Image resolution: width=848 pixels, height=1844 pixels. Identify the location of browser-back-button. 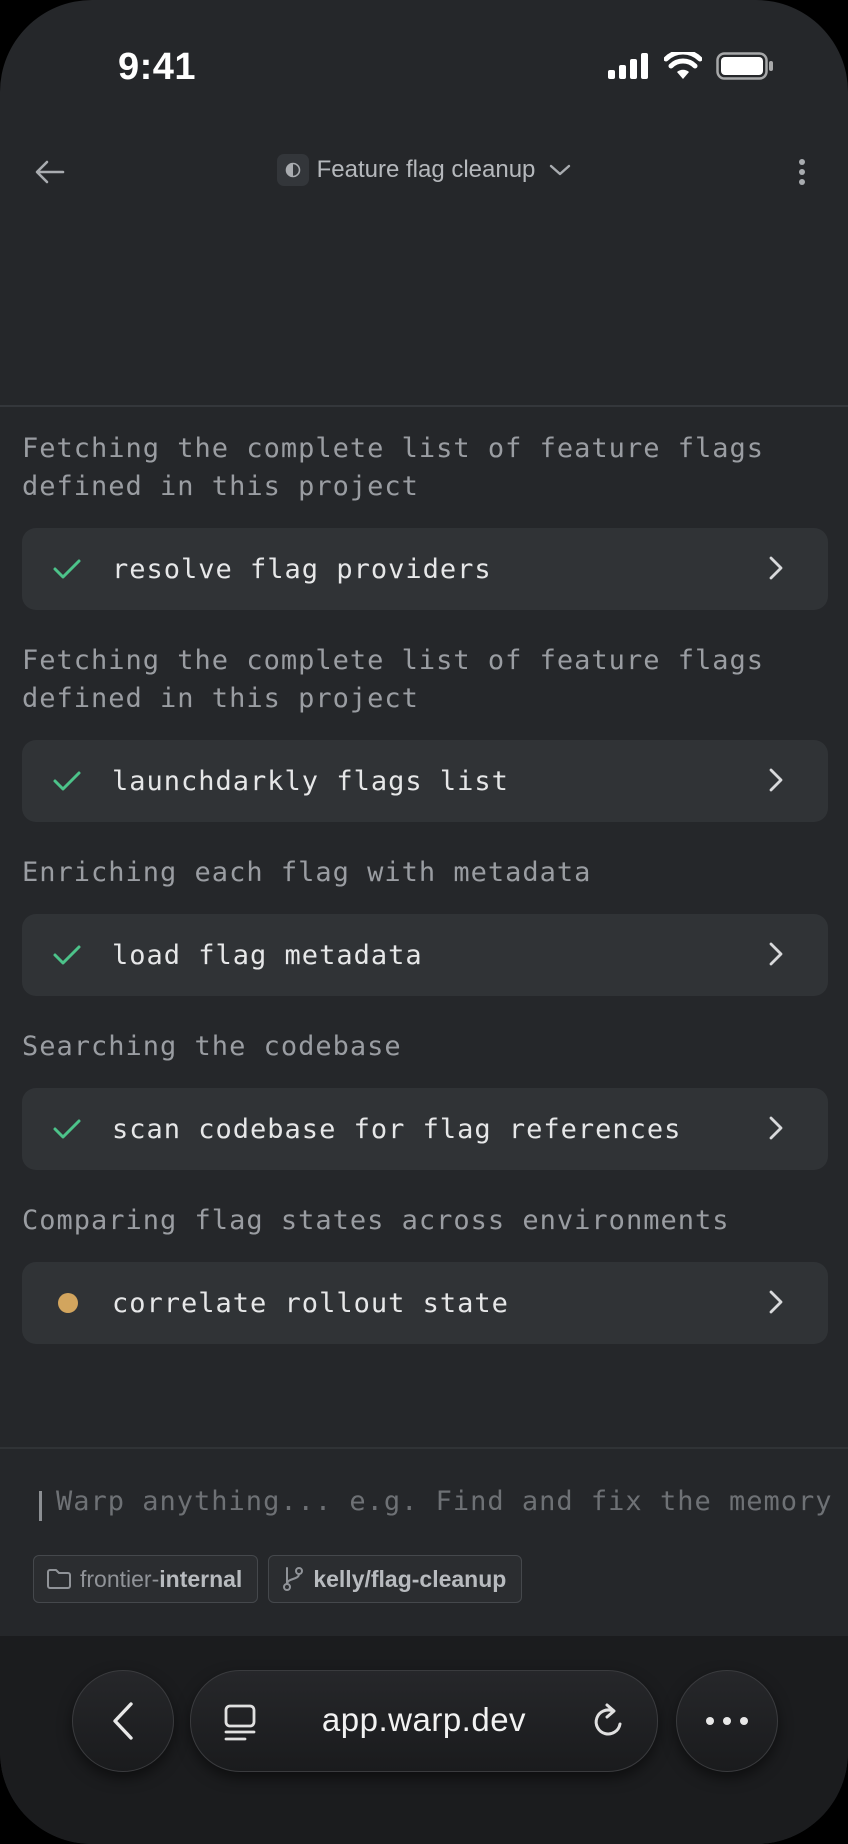
(123, 1721).